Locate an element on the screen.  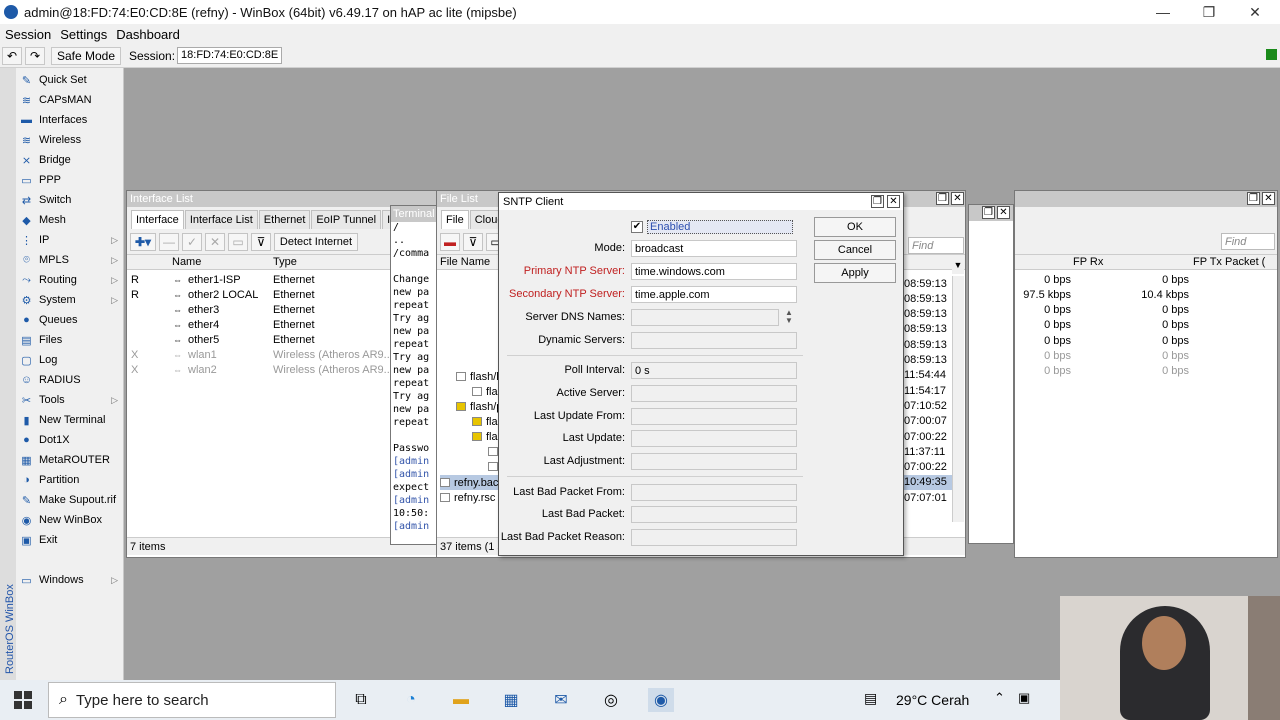
sidebar-item-mesh: ◆ Mesh is located at coordinates (70, 220).